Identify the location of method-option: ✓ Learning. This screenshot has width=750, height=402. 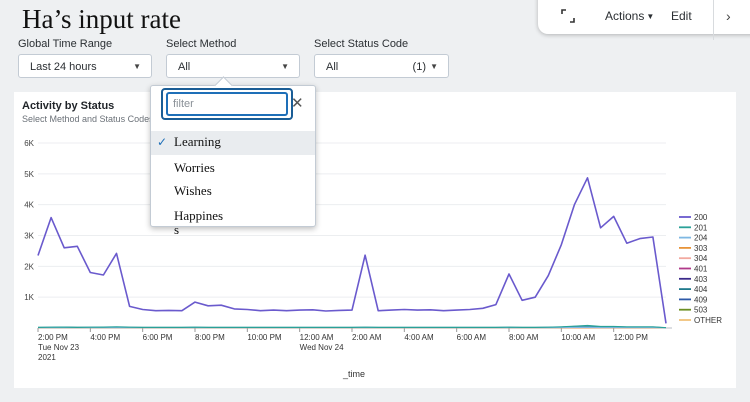
(233, 143).